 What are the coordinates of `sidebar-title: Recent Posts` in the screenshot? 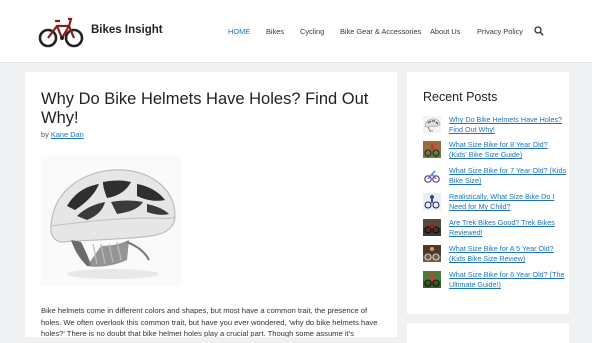 It's located at (460, 97).